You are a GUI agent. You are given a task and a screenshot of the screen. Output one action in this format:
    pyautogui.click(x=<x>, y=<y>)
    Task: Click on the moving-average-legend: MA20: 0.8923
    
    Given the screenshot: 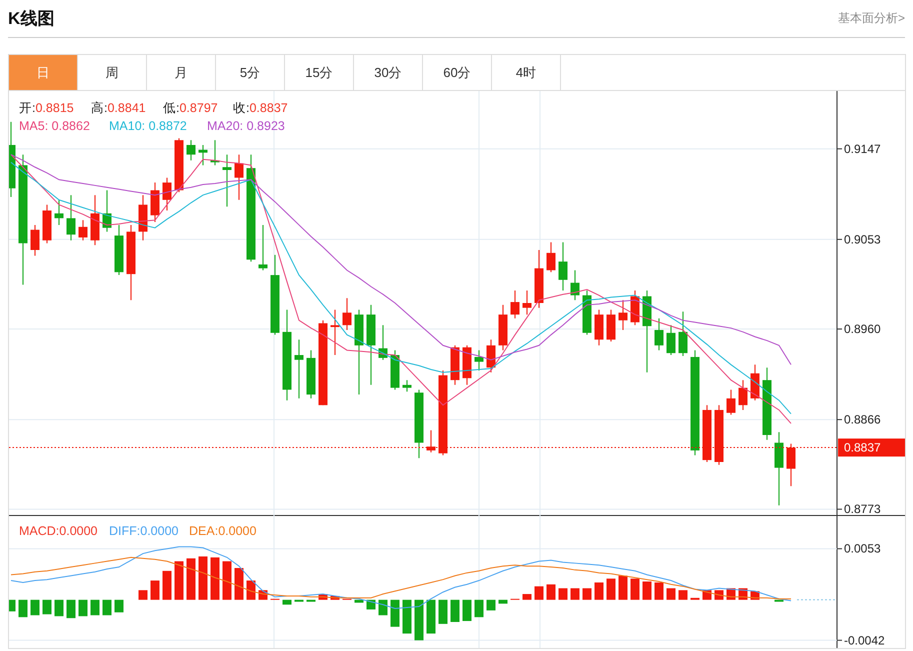 What is the action you would take?
    pyautogui.click(x=246, y=126)
    